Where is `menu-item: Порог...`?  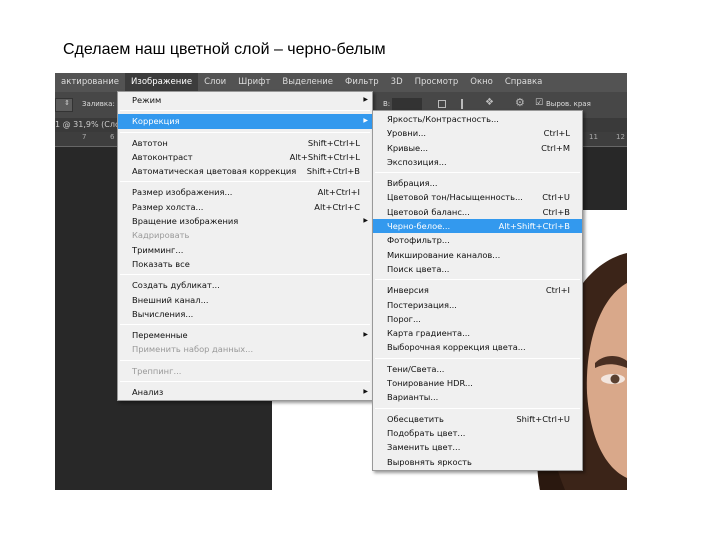
menu-item: Порог... is located at coordinates (477, 319).